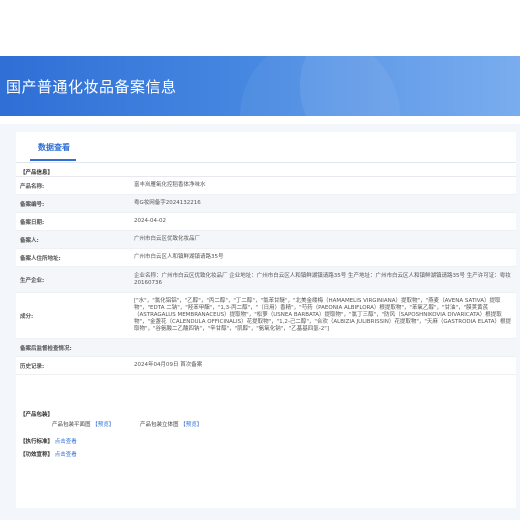 This screenshot has height=520, width=520. Describe the element at coordinates (320, 86) in the screenshot. I see `banner-decoration` at that location.